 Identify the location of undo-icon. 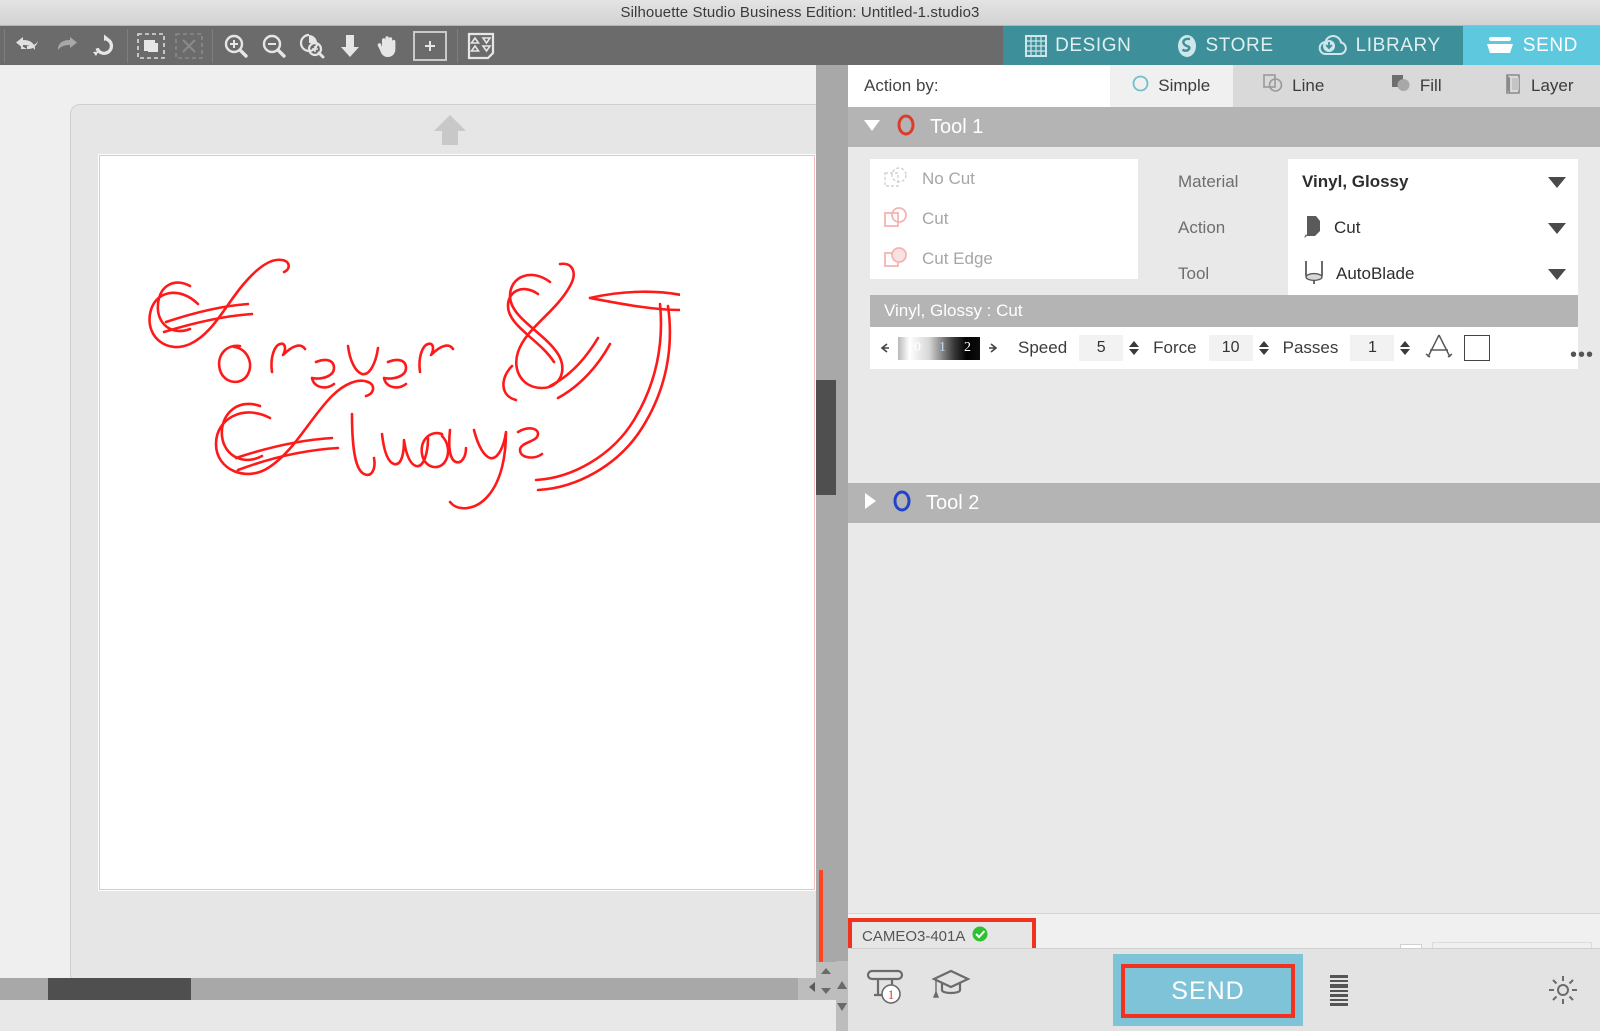
(28, 46).